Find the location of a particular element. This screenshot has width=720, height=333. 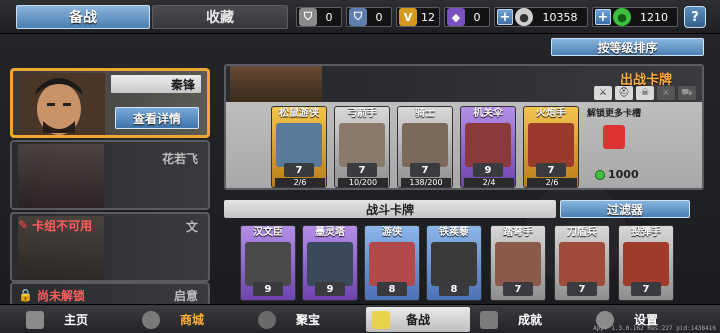

deck-card: 火炮手 7 2/6 is located at coordinates (551, 147).